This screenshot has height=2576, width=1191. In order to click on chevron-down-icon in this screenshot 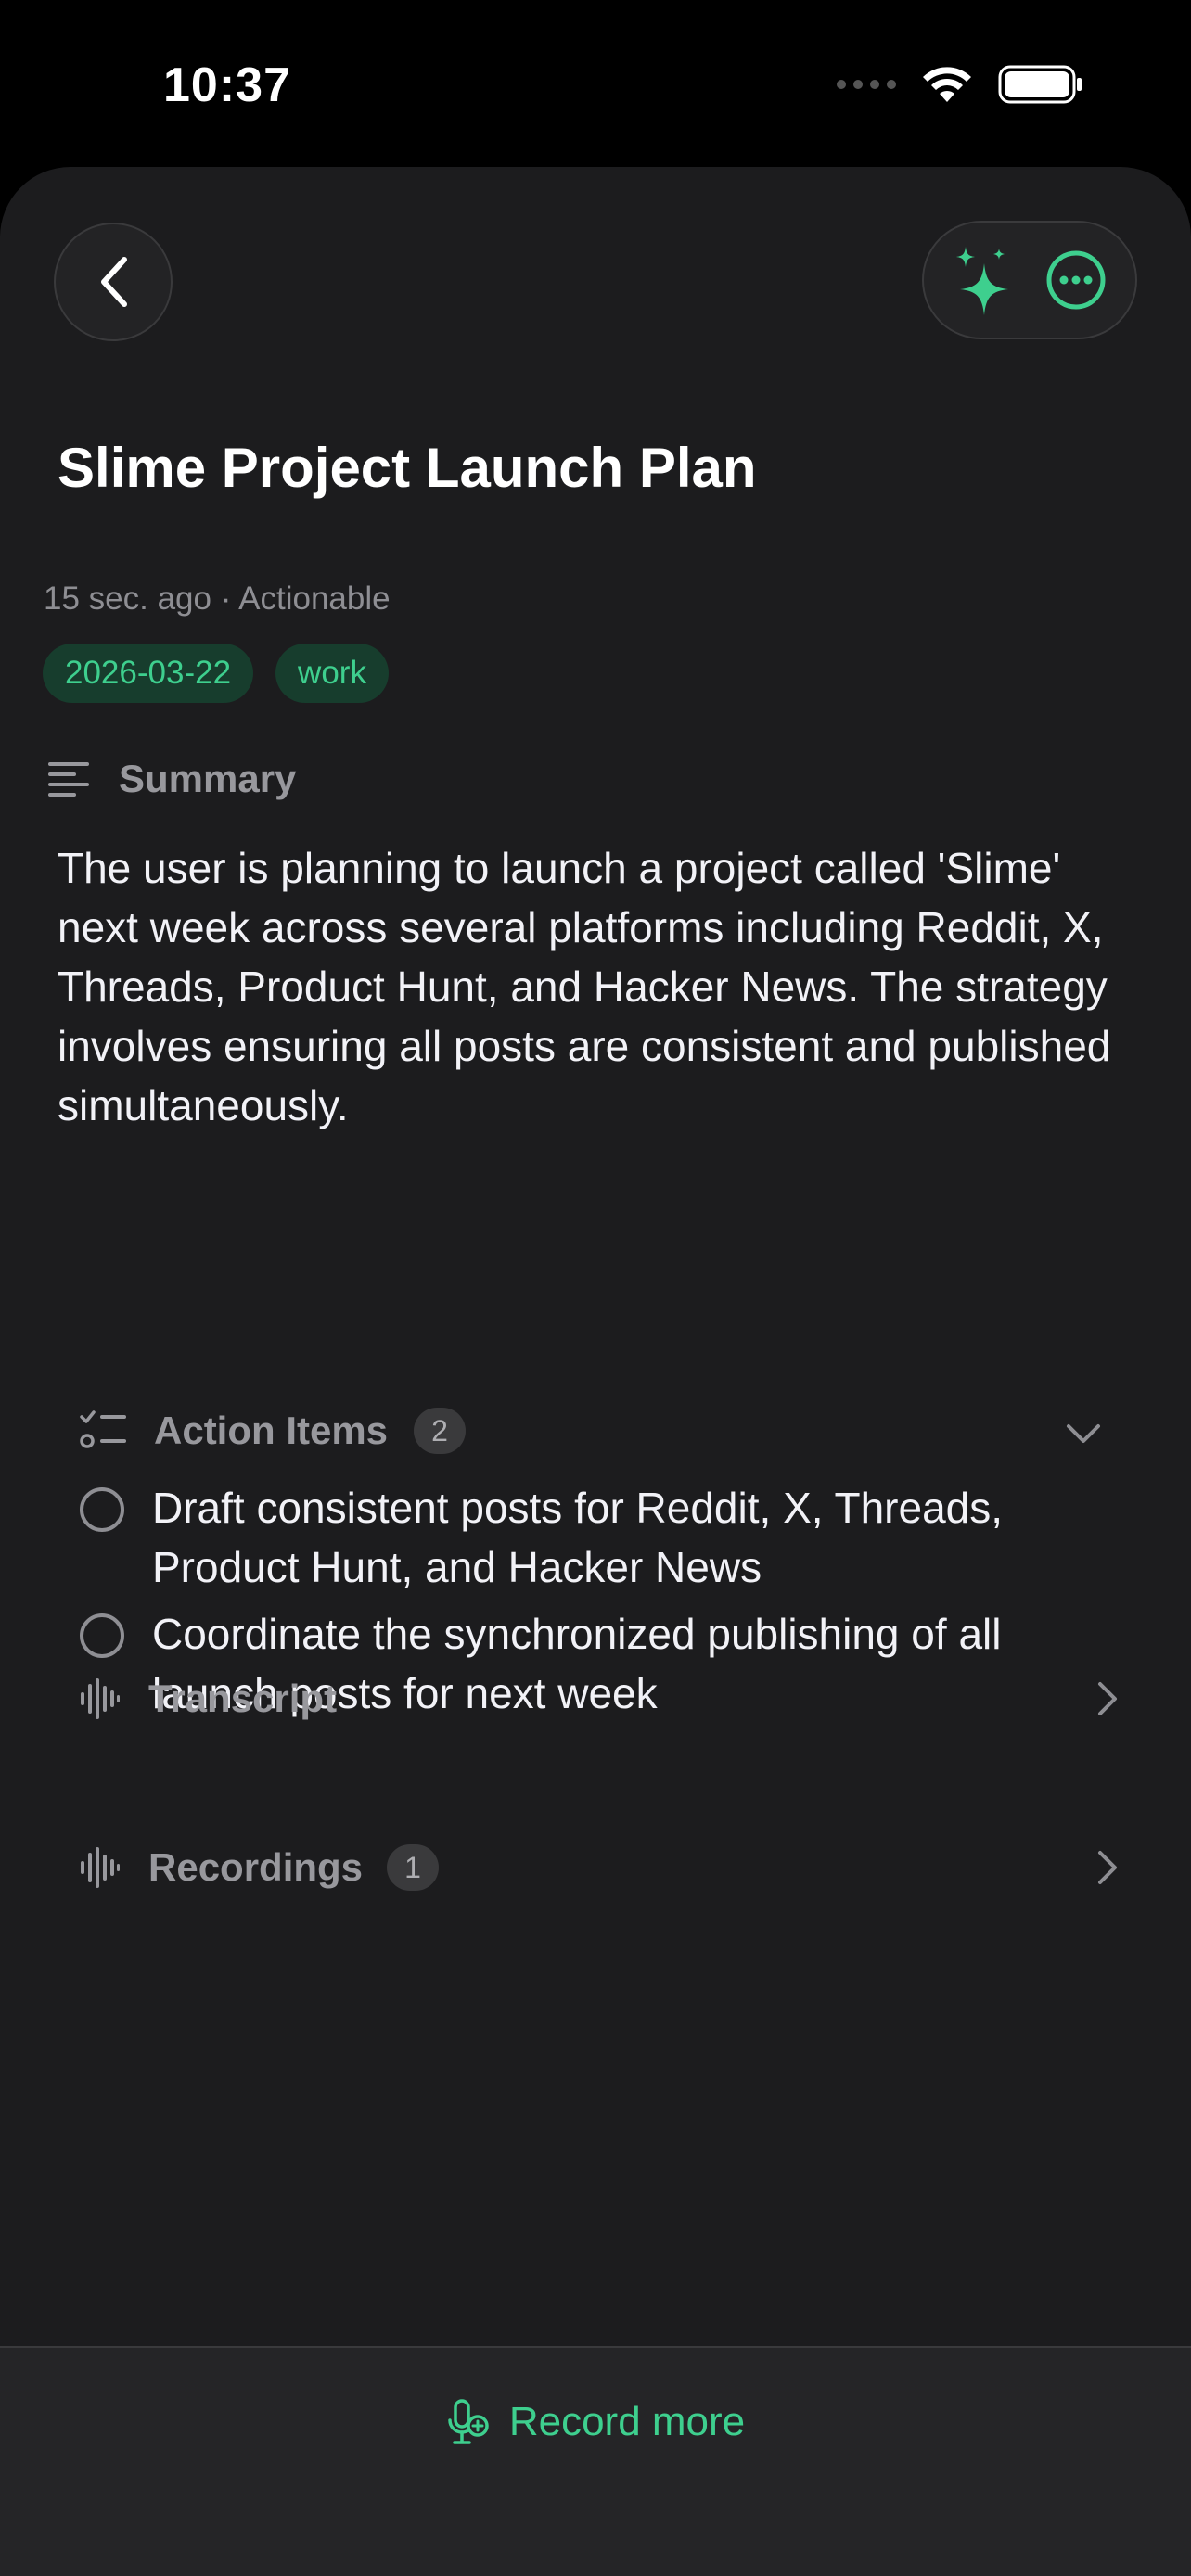, I will do `click(1084, 1433)`.